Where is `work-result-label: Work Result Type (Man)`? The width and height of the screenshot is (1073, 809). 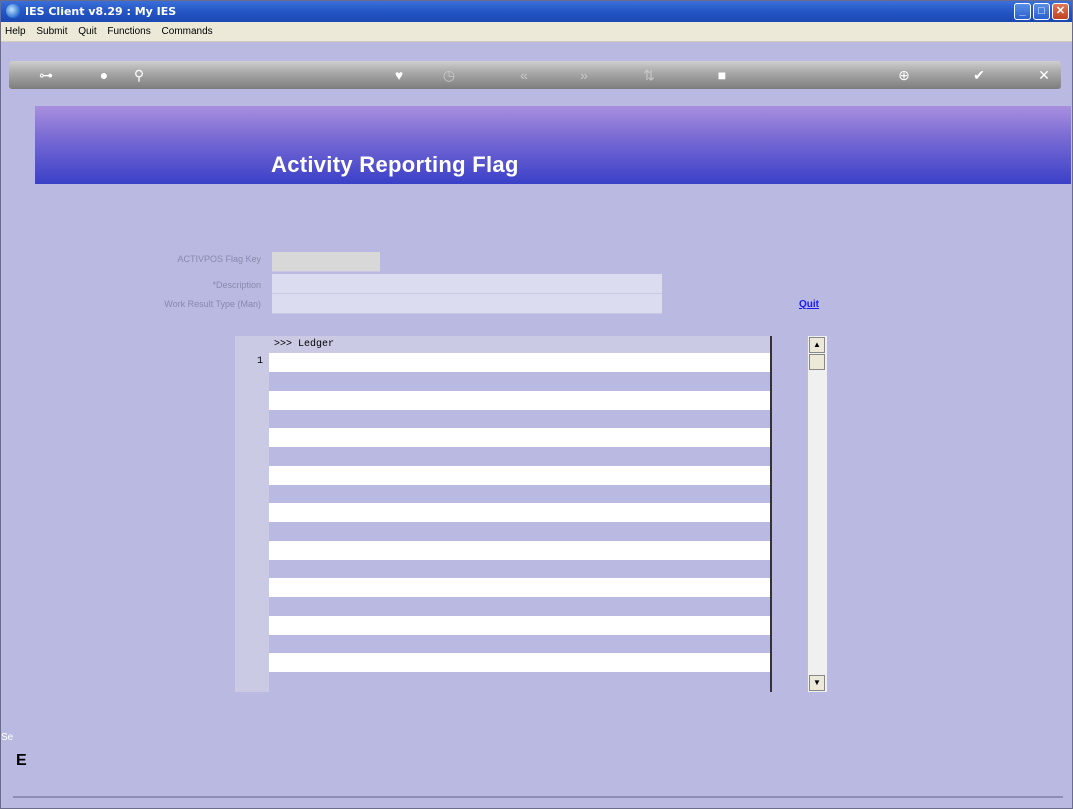
work-result-label: Work Result Type (Man) is located at coordinates (212, 304).